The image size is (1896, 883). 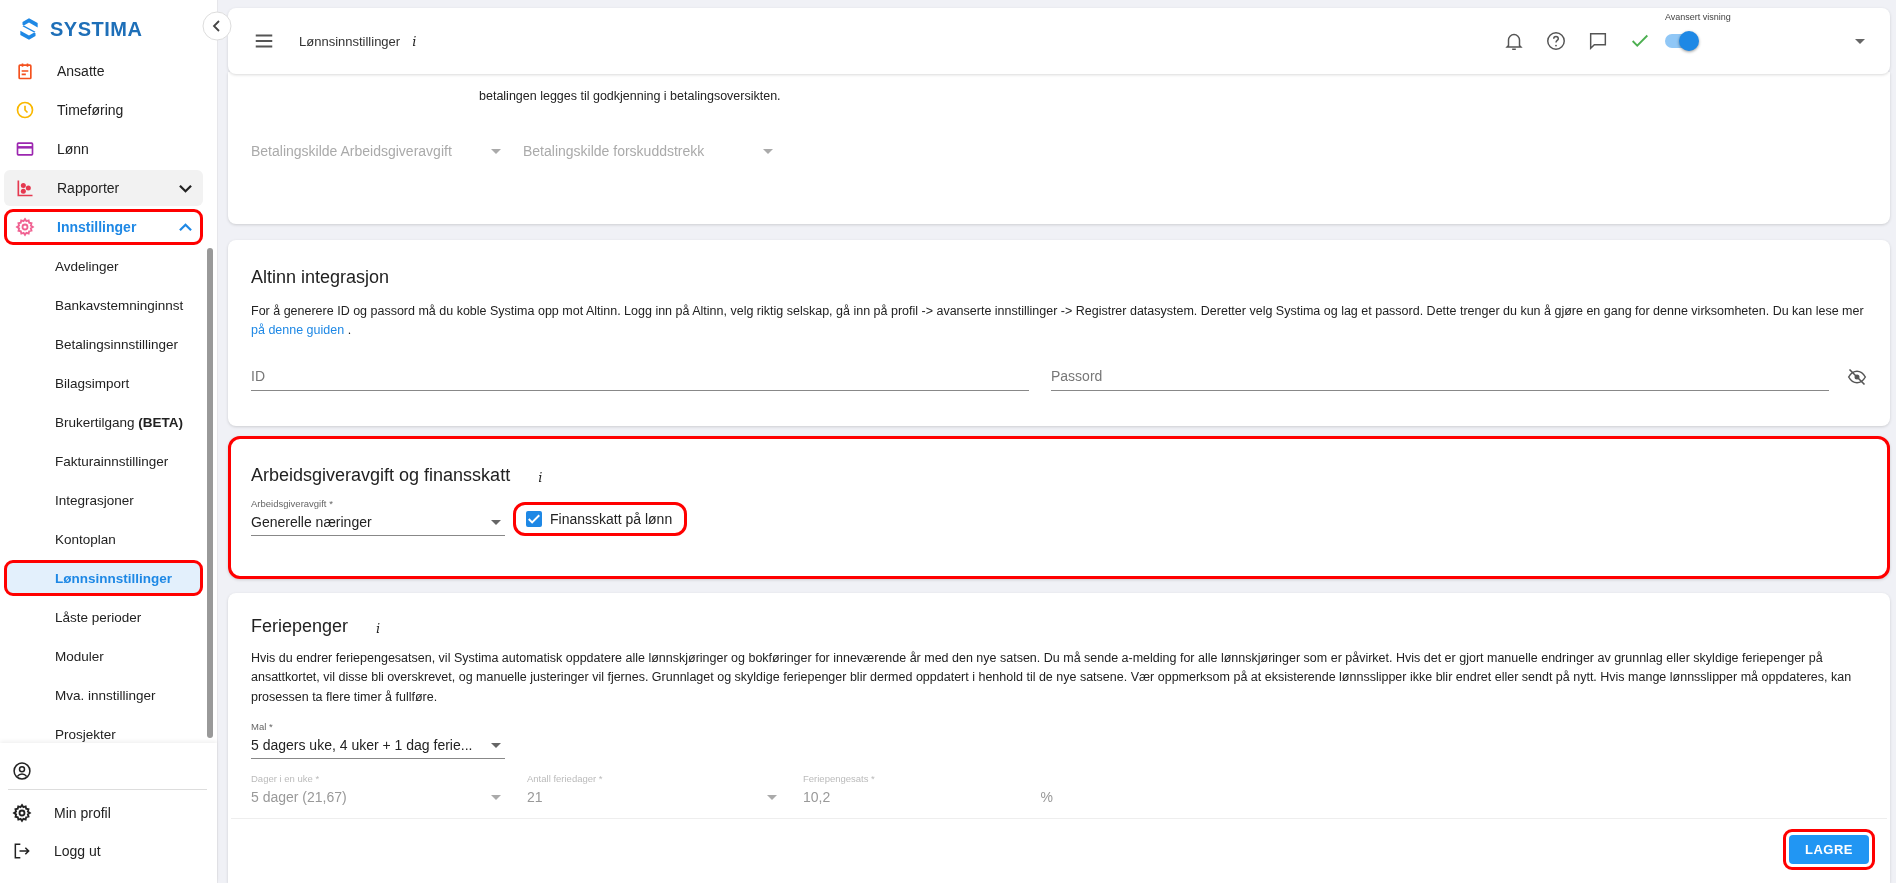 I want to click on nav-subitem: Bankavstemninginnst, so click(x=103, y=305).